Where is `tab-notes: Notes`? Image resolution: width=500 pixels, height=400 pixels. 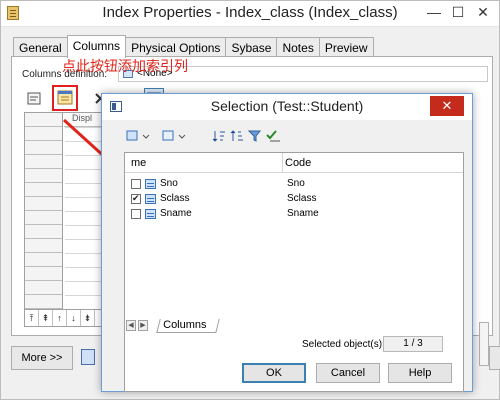
tab-notes: Notes is located at coordinates (298, 47).